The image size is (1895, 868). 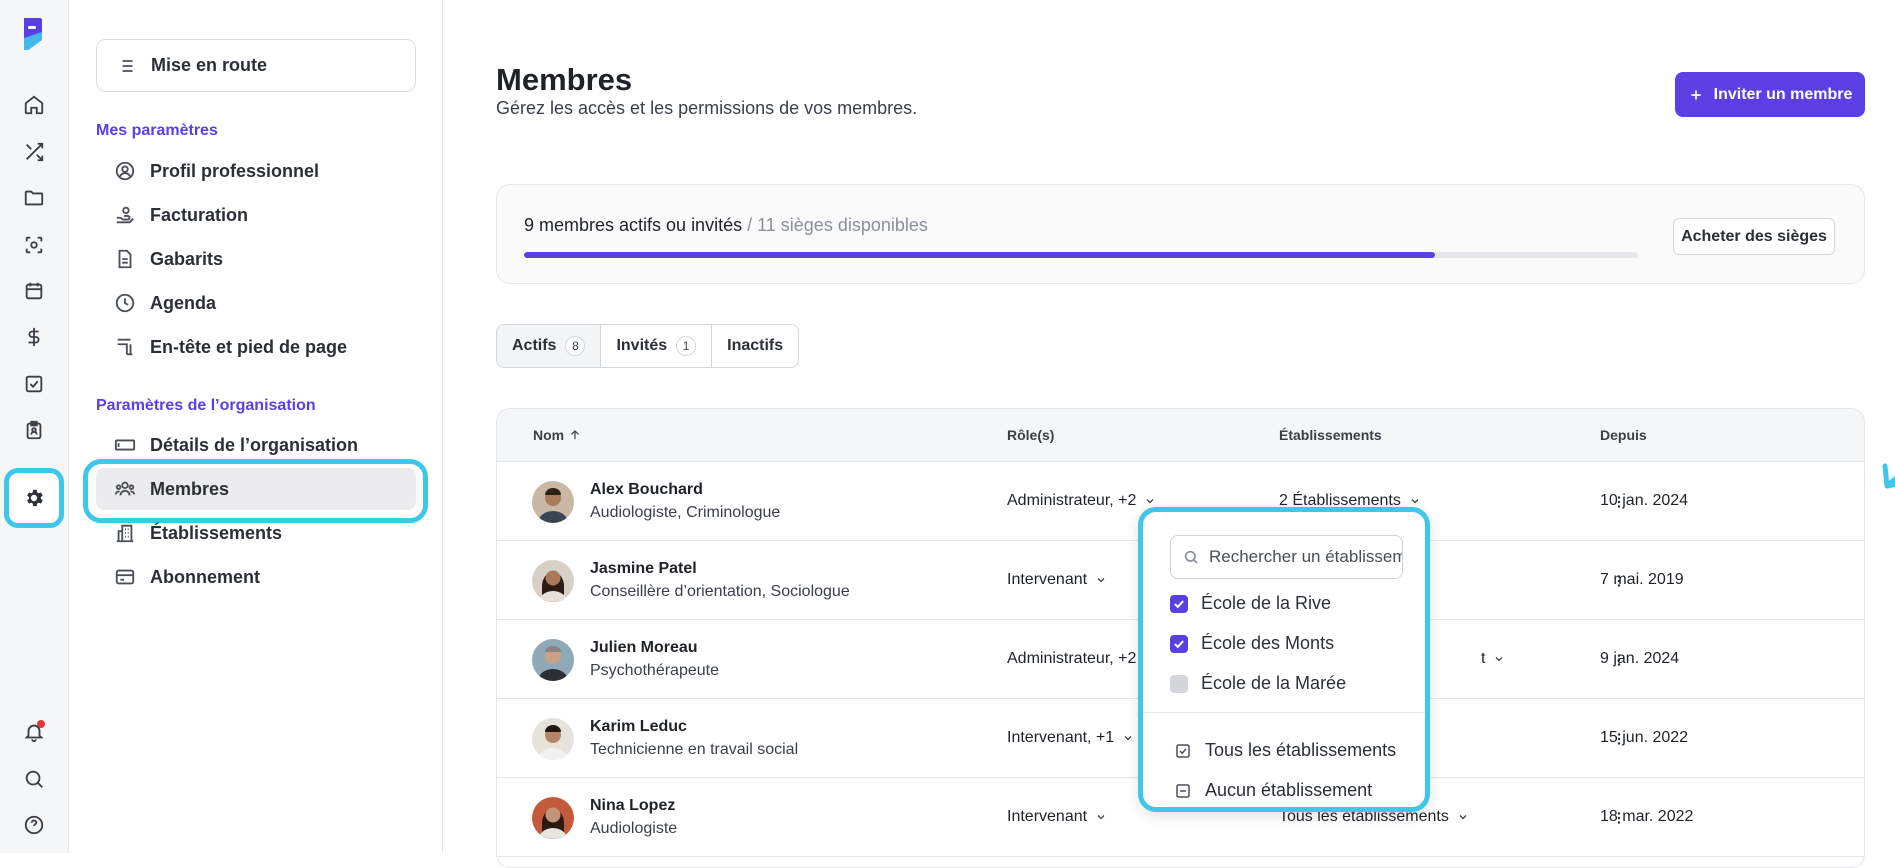 What do you see at coordinates (1047, 579) in the screenshot?
I see `role-value: Intervenant` at bounding box center [1047, 579].